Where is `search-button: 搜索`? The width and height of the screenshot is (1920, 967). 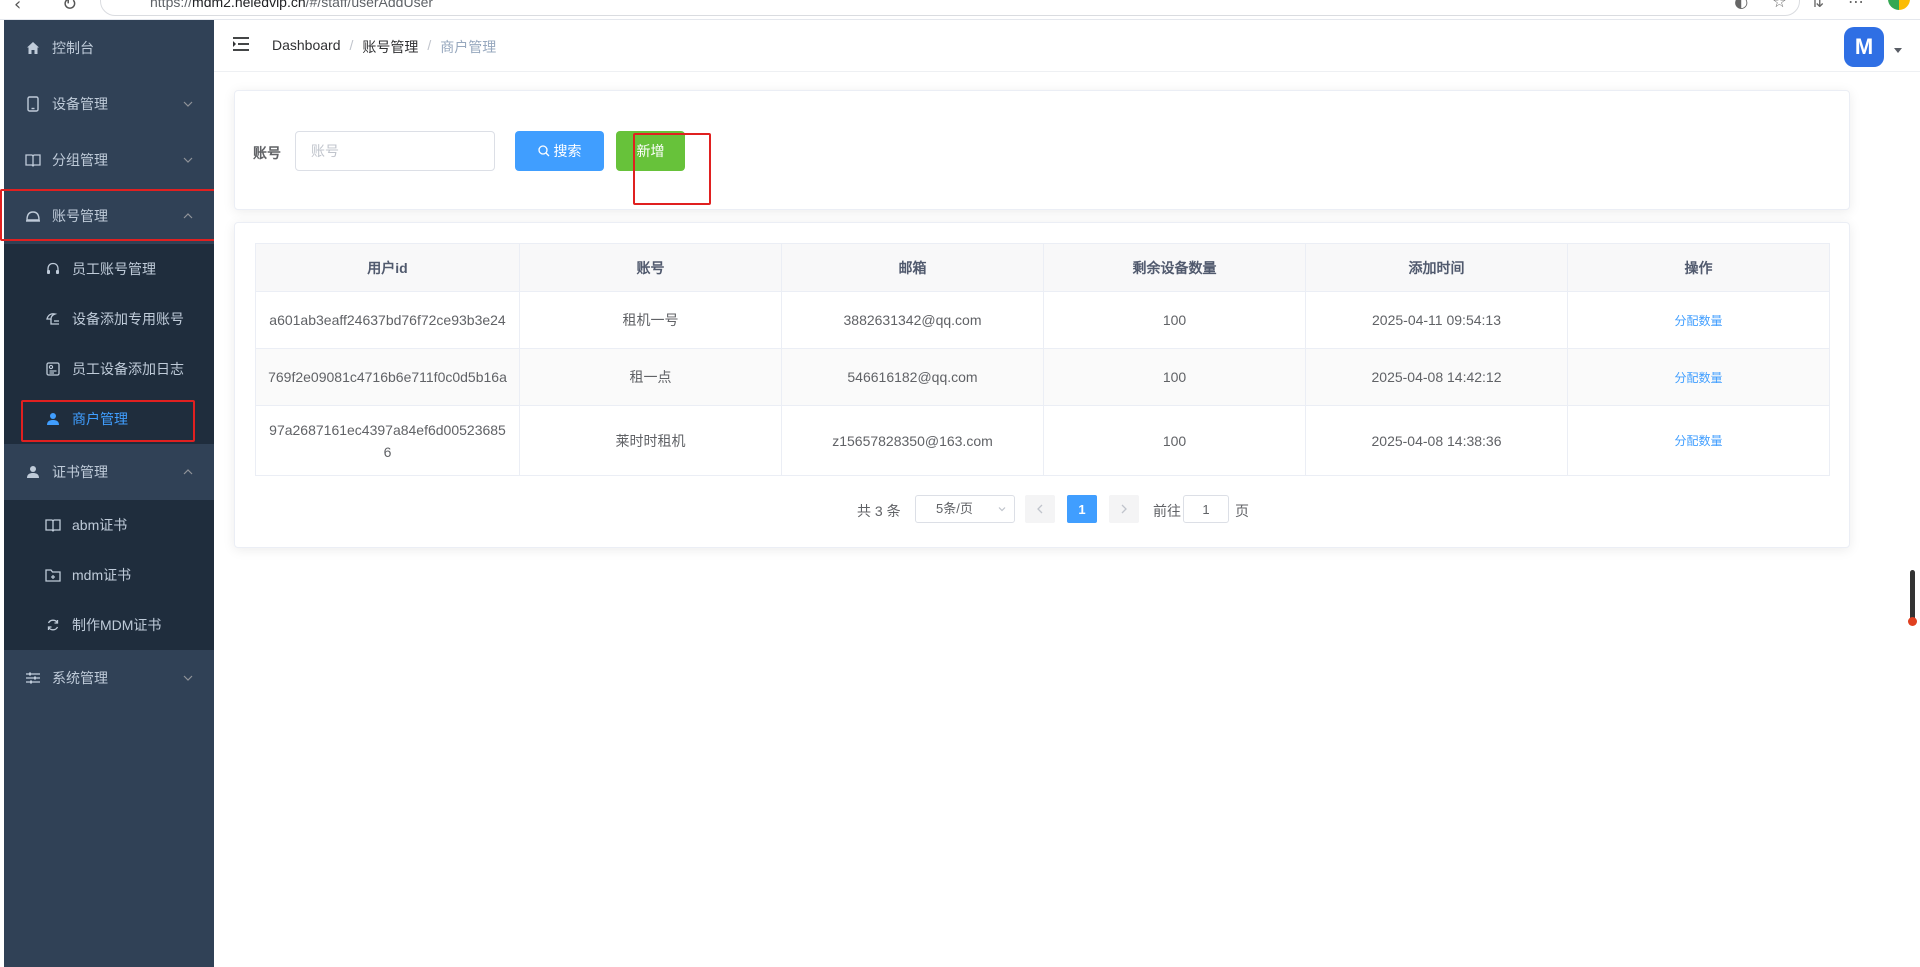 search-button: 搜索 is located at coordinates (559, 151).